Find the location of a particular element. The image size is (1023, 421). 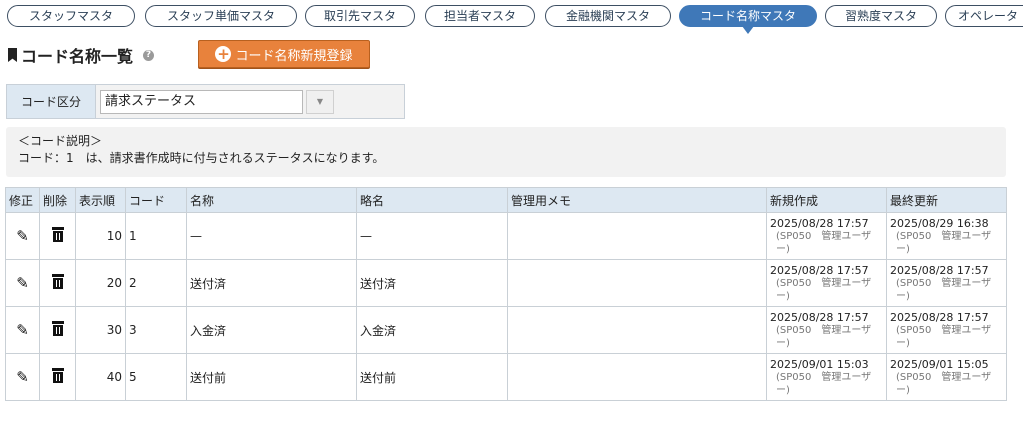

tab-staff-rate-master: スタッフ単価マスタ is located at coordinates (221, 16).